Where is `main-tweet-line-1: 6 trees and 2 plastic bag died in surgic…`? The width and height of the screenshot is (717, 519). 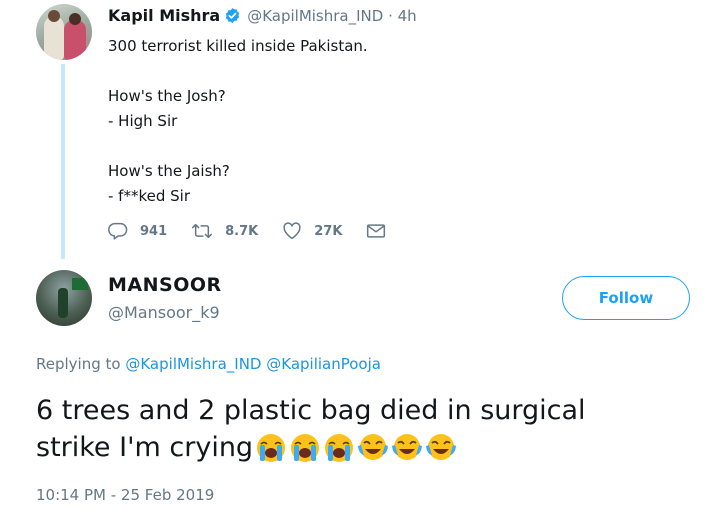
main-tweet-line-1: 6 trees and 2 plastic bag died in surgic… is located at coordinates (311, 410).